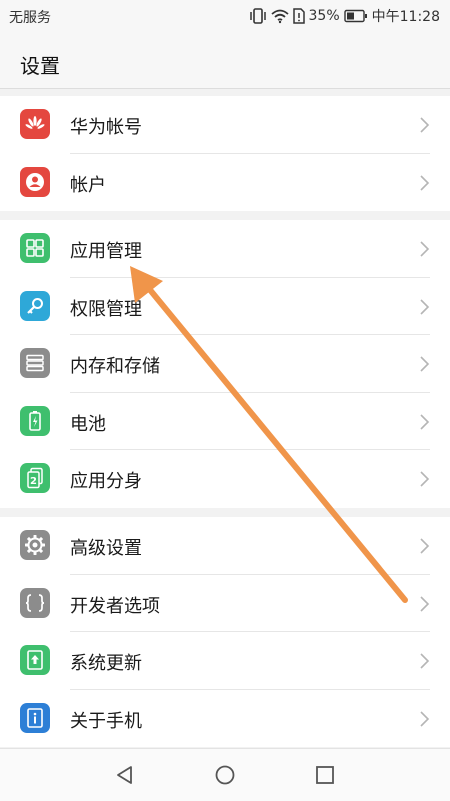 The width and height of the screenshot is (450, 801). I want to click on settings-item-label: 高级设置, so click(106, 548).